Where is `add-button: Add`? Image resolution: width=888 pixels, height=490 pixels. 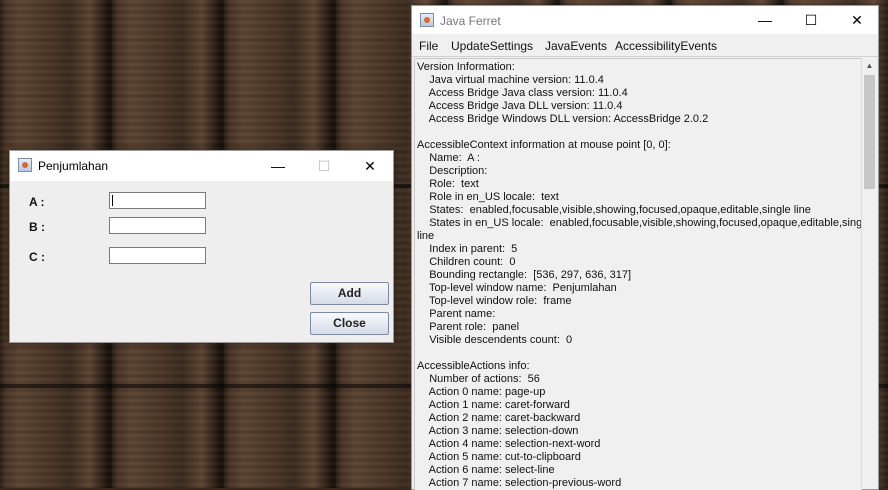 add-button: Add is located at coordinates (349, 293).